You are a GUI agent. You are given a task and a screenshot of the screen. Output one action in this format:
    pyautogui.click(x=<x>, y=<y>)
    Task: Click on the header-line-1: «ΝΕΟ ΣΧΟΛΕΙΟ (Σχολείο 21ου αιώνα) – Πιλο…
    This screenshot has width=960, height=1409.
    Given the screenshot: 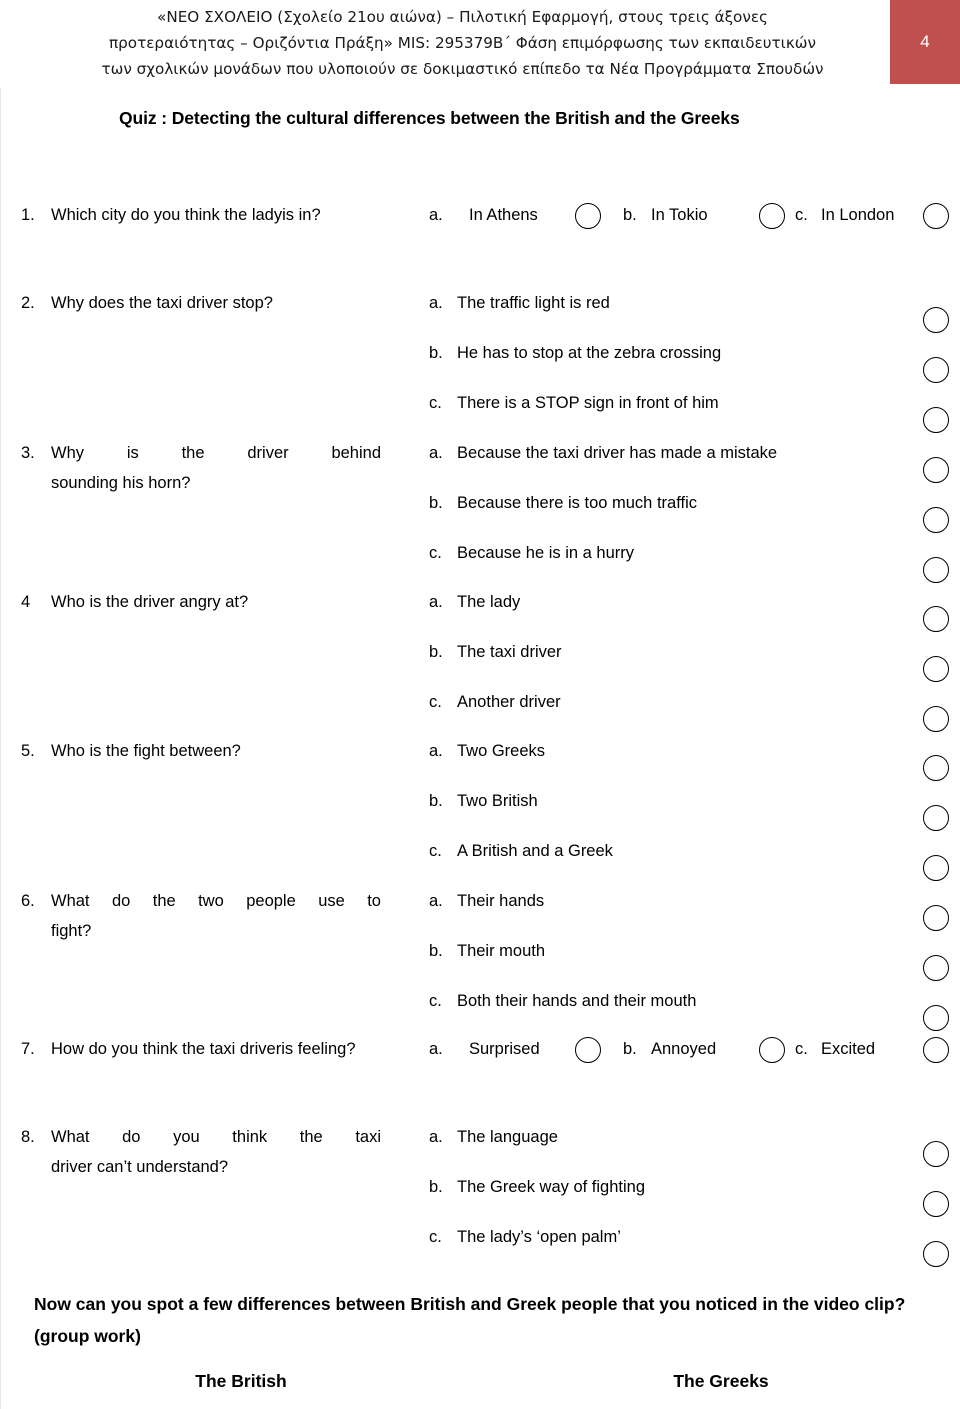 What is the action you would take?
    pyautogui.click(x=462, y=17)
    